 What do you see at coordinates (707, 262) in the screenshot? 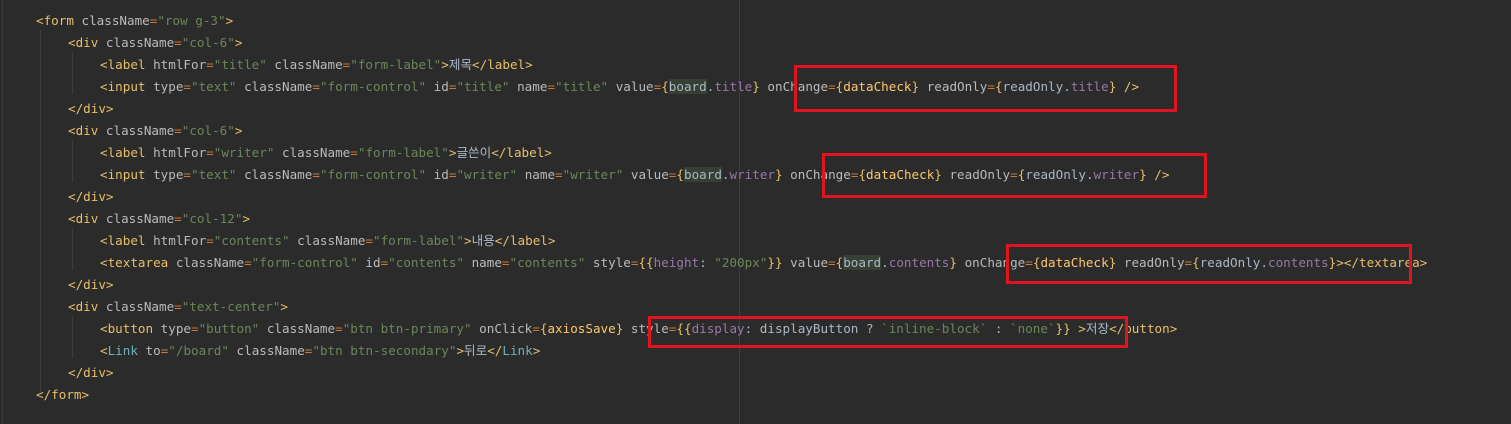
I see `code-token: :` at bounding box center [707, 262].